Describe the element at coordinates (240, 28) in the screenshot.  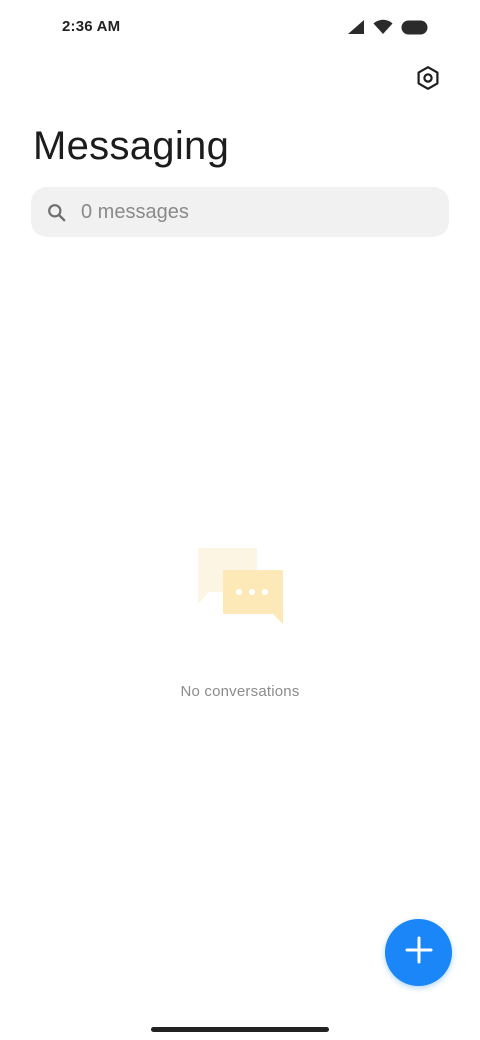
I see `status-bar: 2:36 AM` at that location.